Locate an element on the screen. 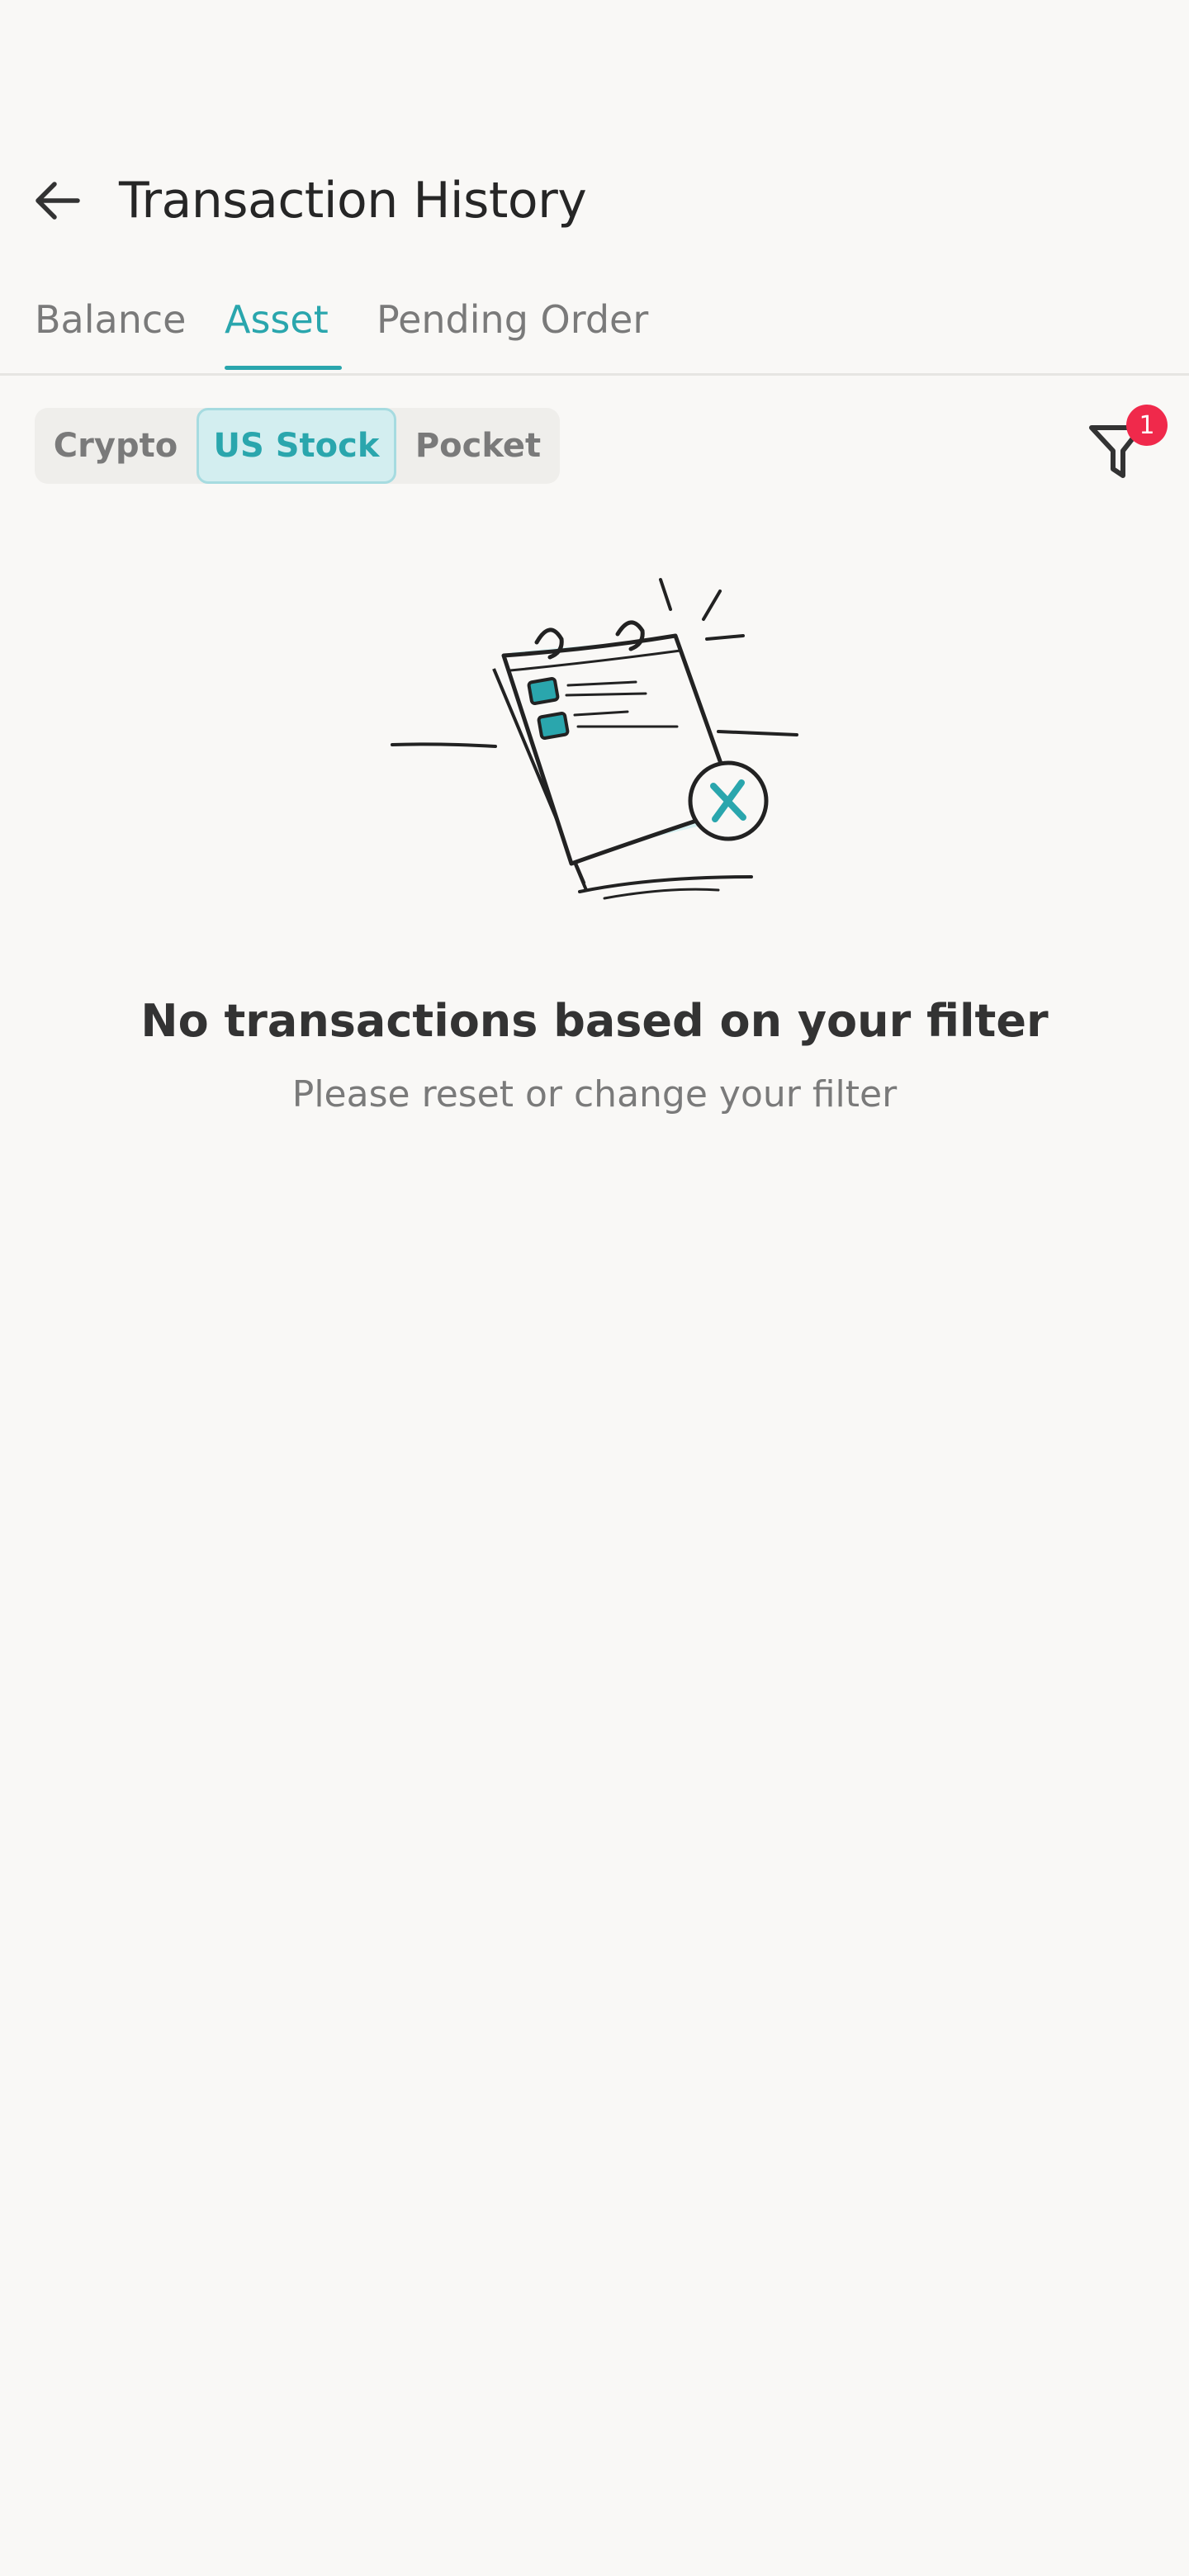 The image size is (1189, 2576). page-title: Transaction History is located at coordinates (353, 201).